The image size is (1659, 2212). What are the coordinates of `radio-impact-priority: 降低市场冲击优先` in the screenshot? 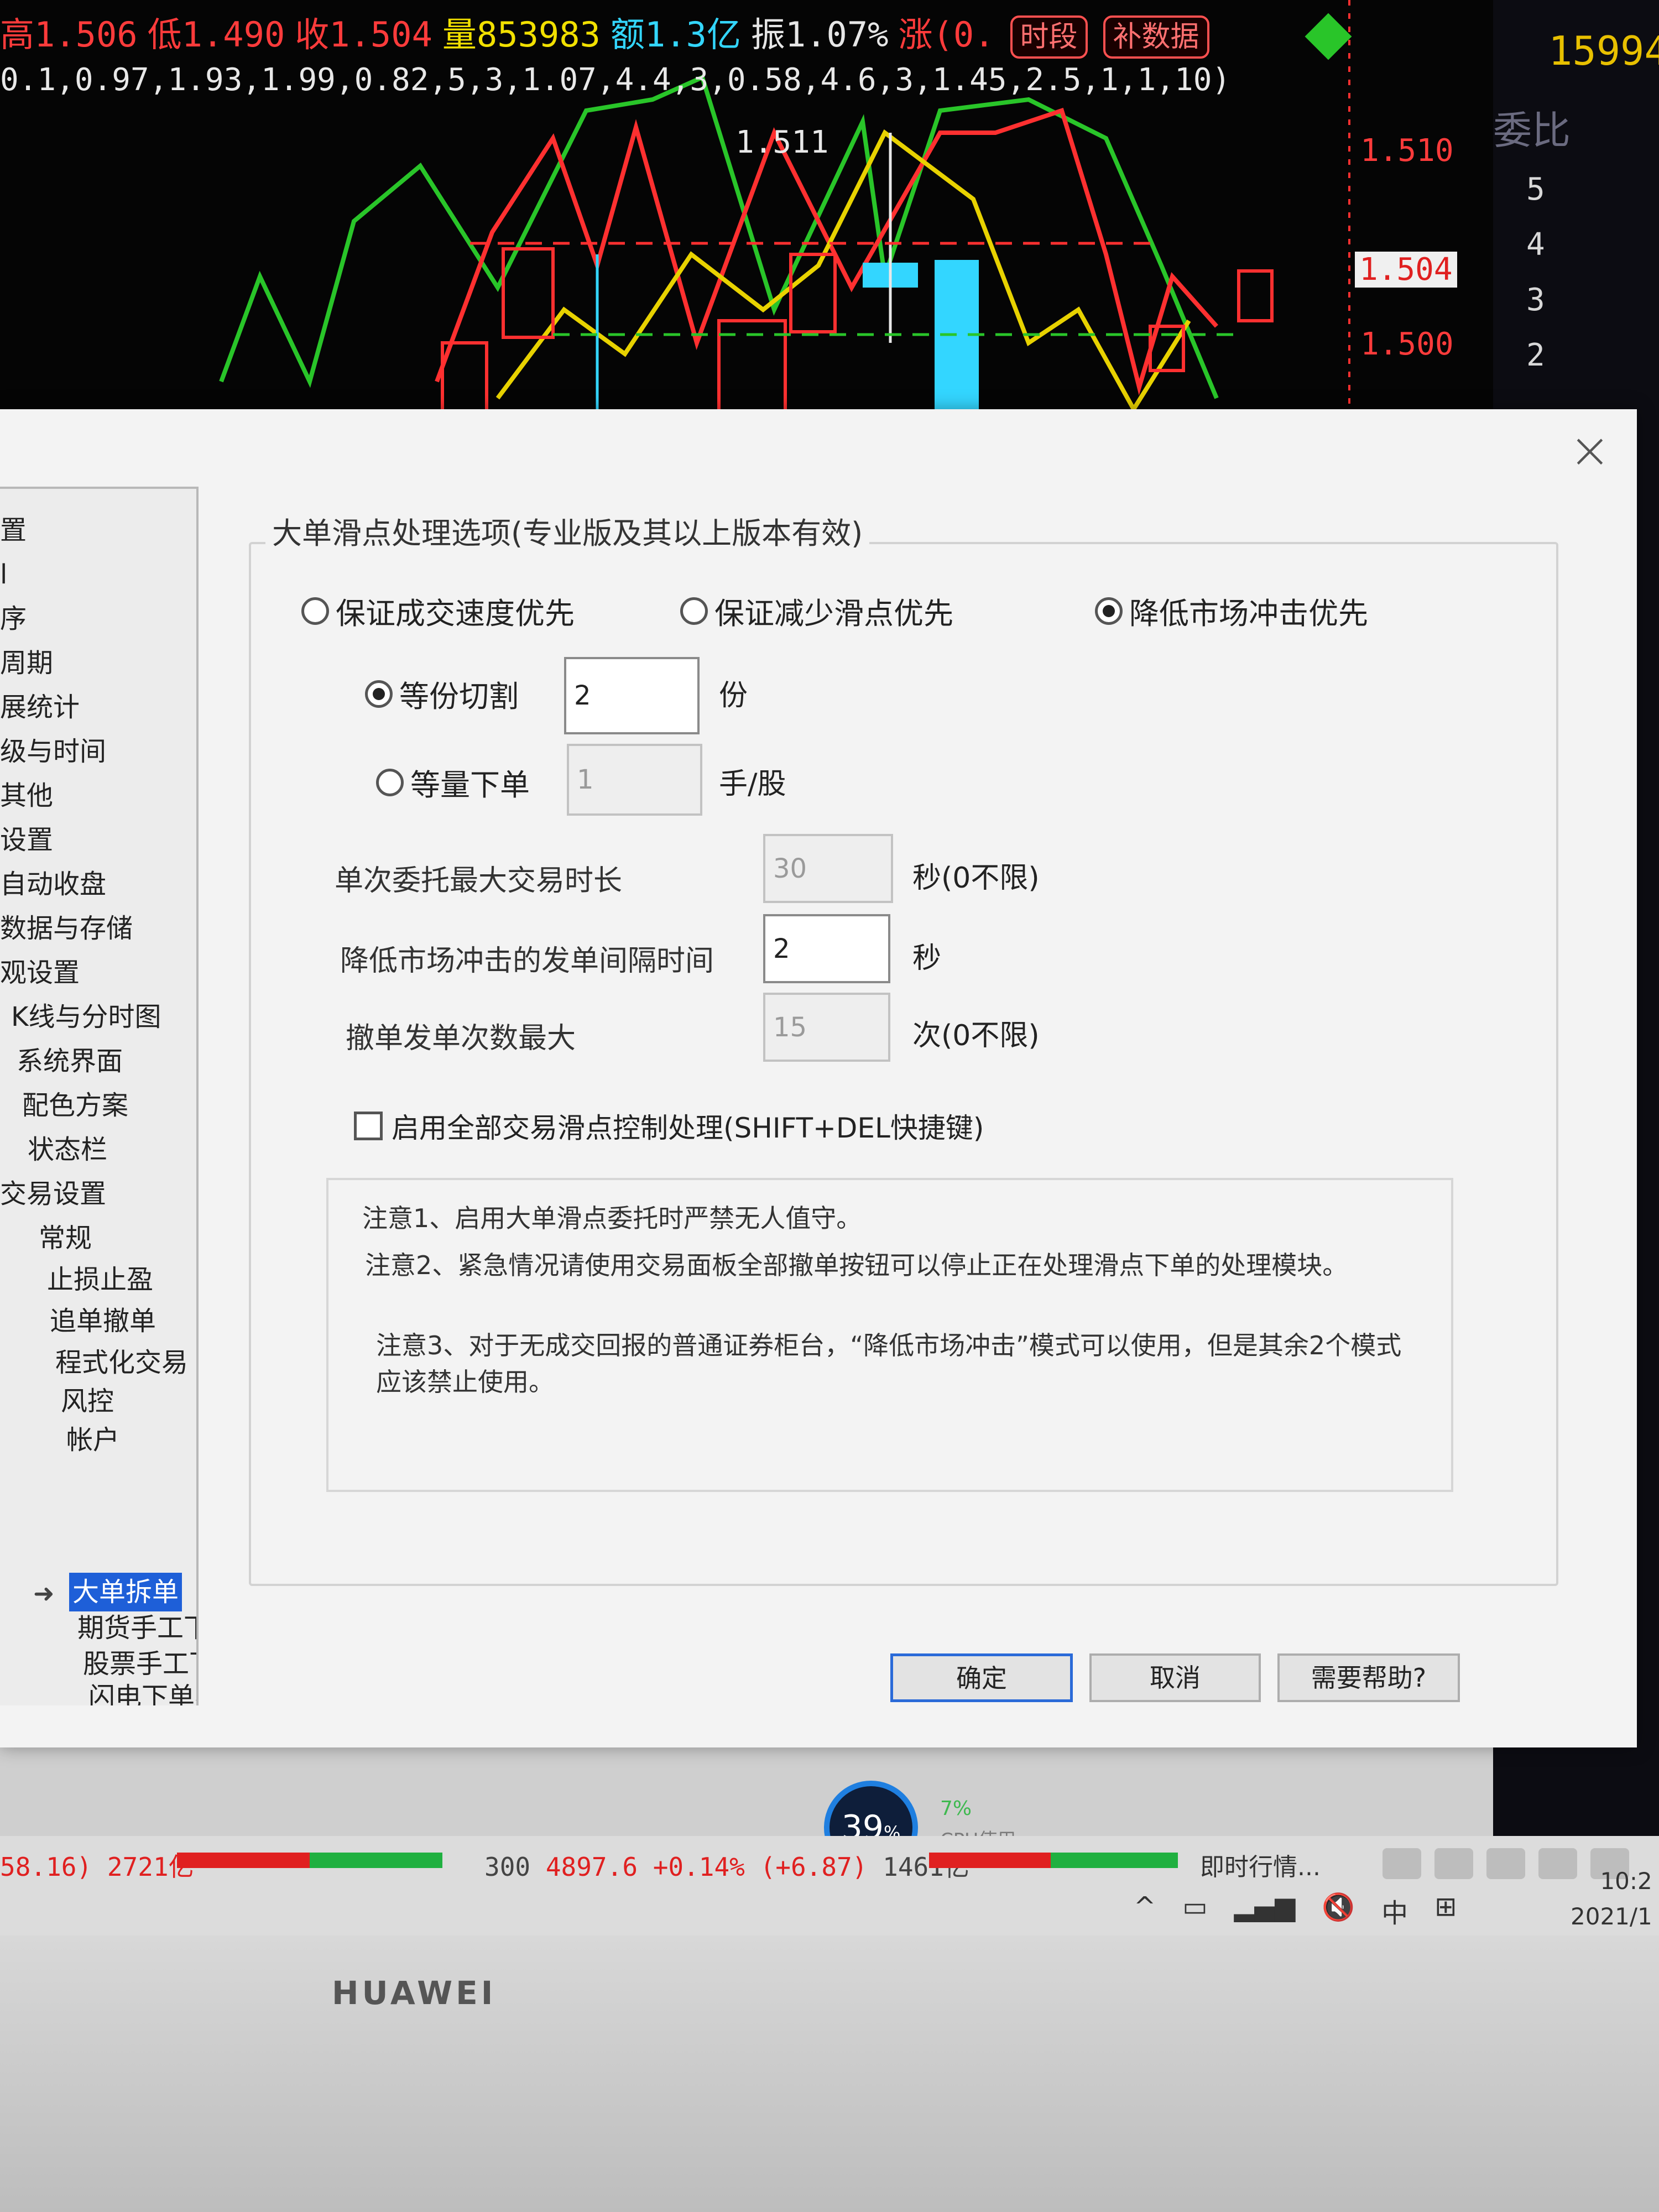 It's located at (1232, 611).